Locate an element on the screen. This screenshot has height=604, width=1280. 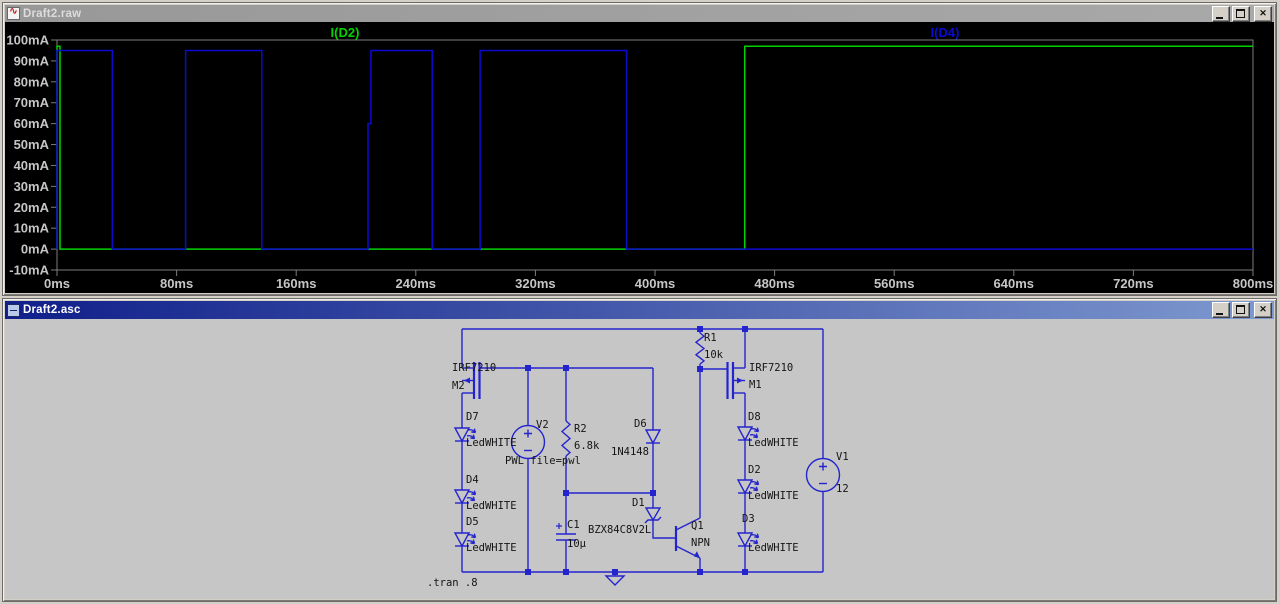
y-axis-label: 40mA is located at coordinates (32, 165).